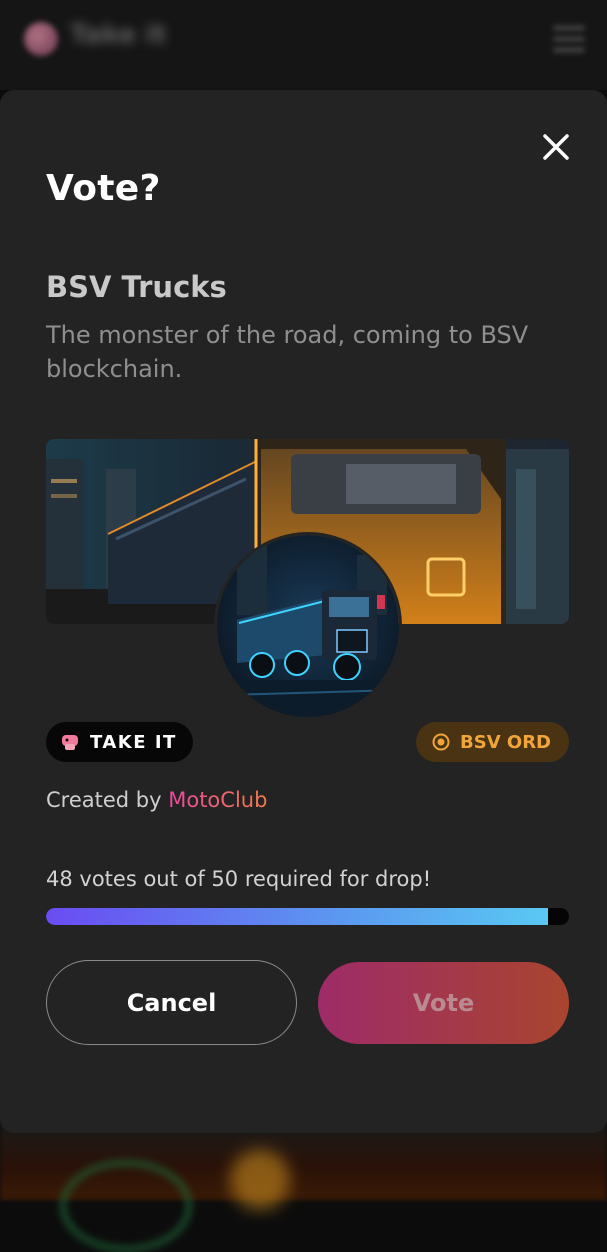  I want to click on platform-badge: TAKE IT, so click(119, 742).